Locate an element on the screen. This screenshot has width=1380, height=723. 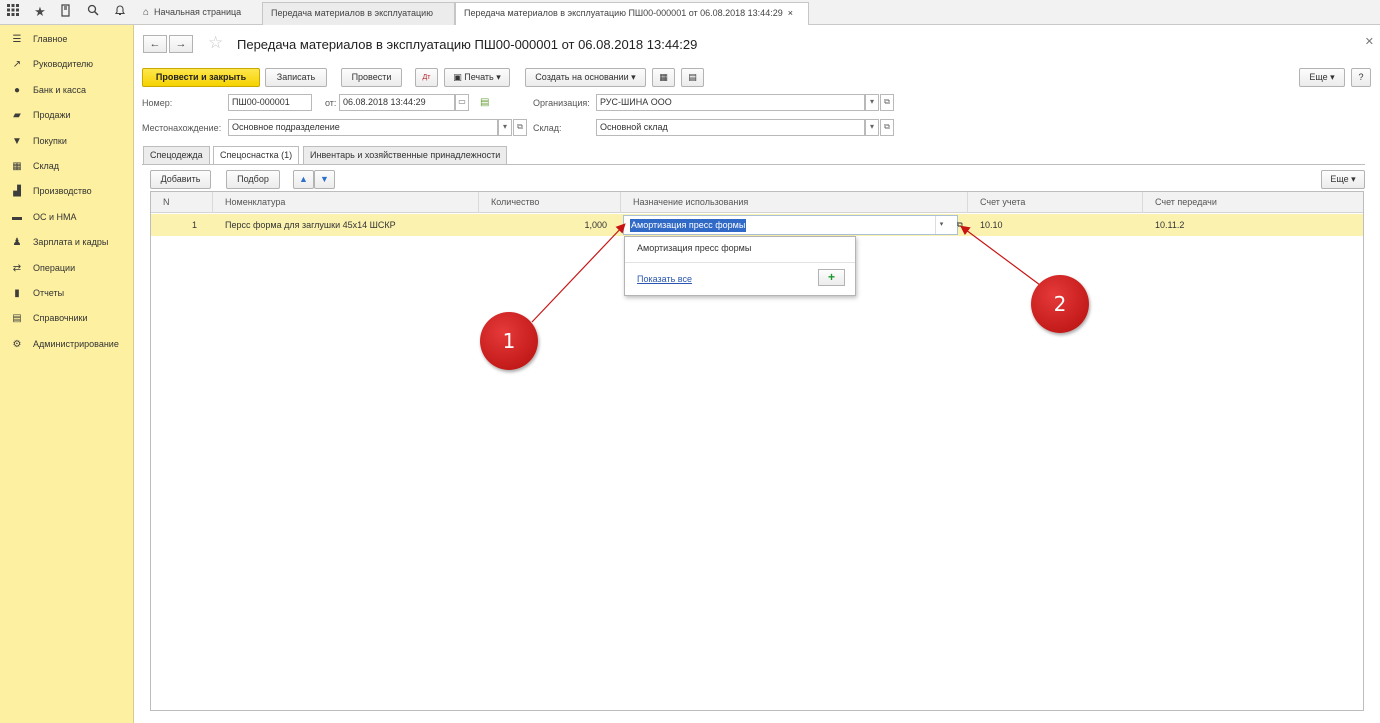
post-and-close-button: Провести и закрыть is located at coordinates (201, 77).